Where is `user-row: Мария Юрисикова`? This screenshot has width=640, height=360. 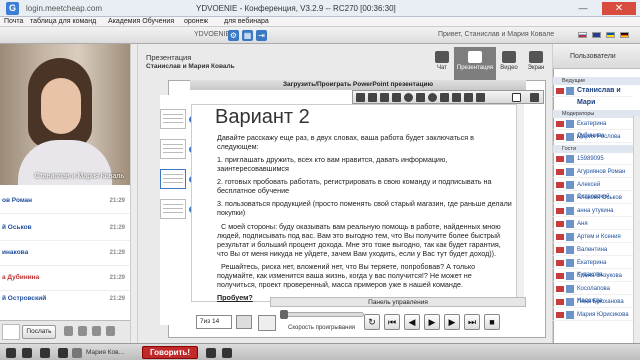 user-row: Мария Юрисикова is located at coordinates (593, 315).